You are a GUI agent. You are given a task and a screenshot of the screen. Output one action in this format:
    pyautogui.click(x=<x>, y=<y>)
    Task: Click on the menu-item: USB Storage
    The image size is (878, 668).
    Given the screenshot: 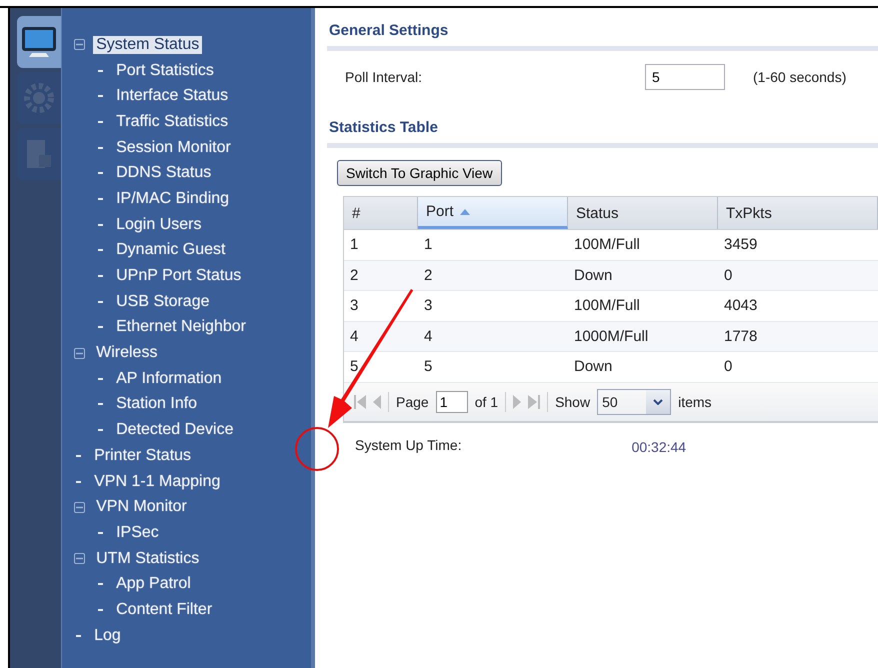 What is the action you would take?
    pyautogui.click(x=162, y=301)
    